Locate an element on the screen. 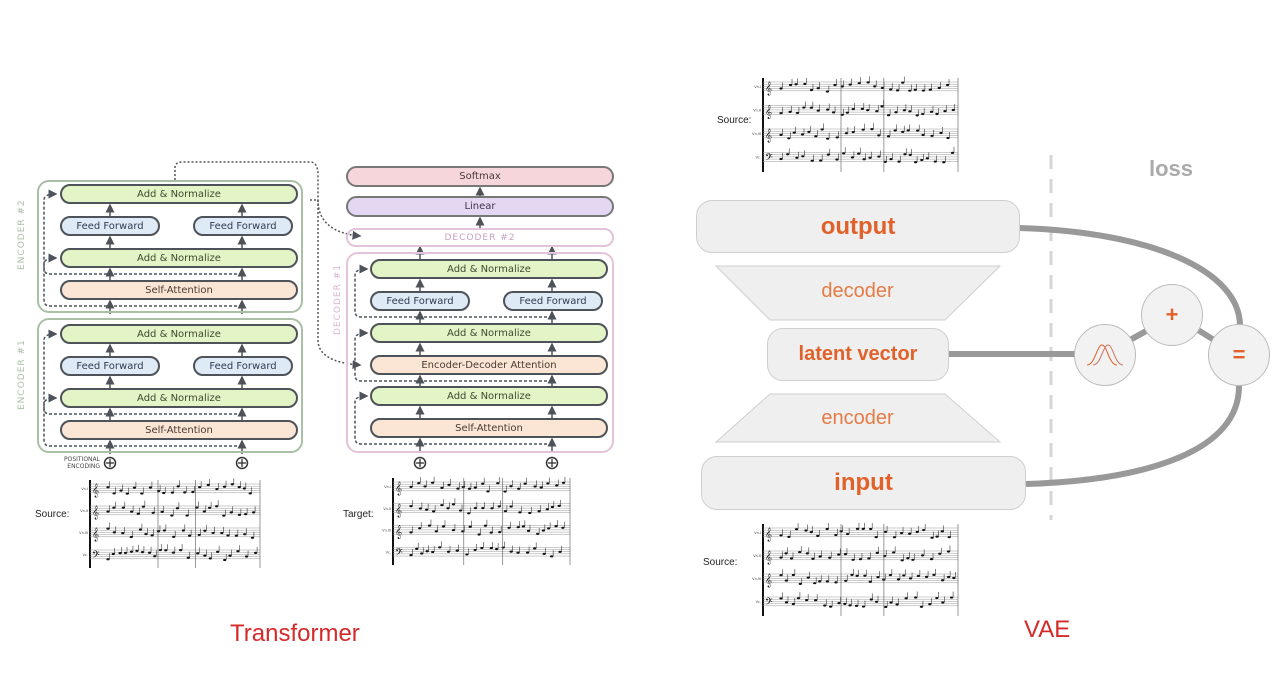 The width and height of the screenshot is (1280, 686). transformer-source-sheet-music: Vn.I 𝄞 Vn.II 𝄞 Vn.III 𝄞 Vc. 𝄢 is located at coordinates (170, 523).